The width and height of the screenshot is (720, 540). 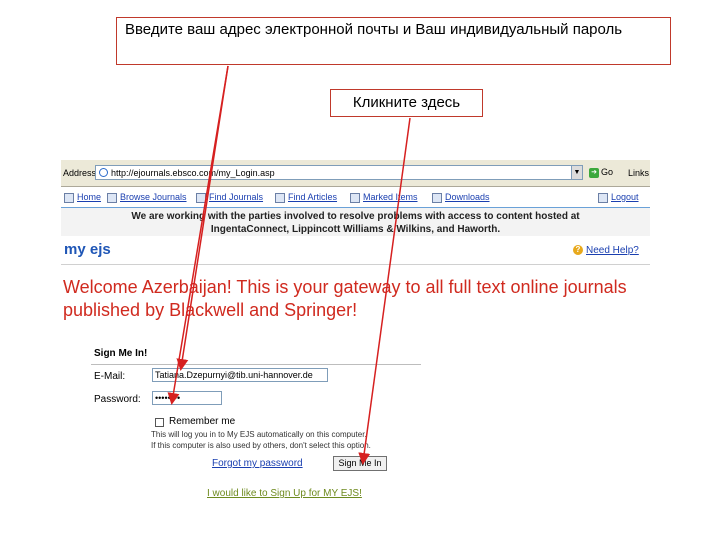 What do you see at coordinates (339, 172) in the screenshot?
I see `address-input: http://ejournals.ebsco.com/my_Login.asp` at bounding box center [339, 172].